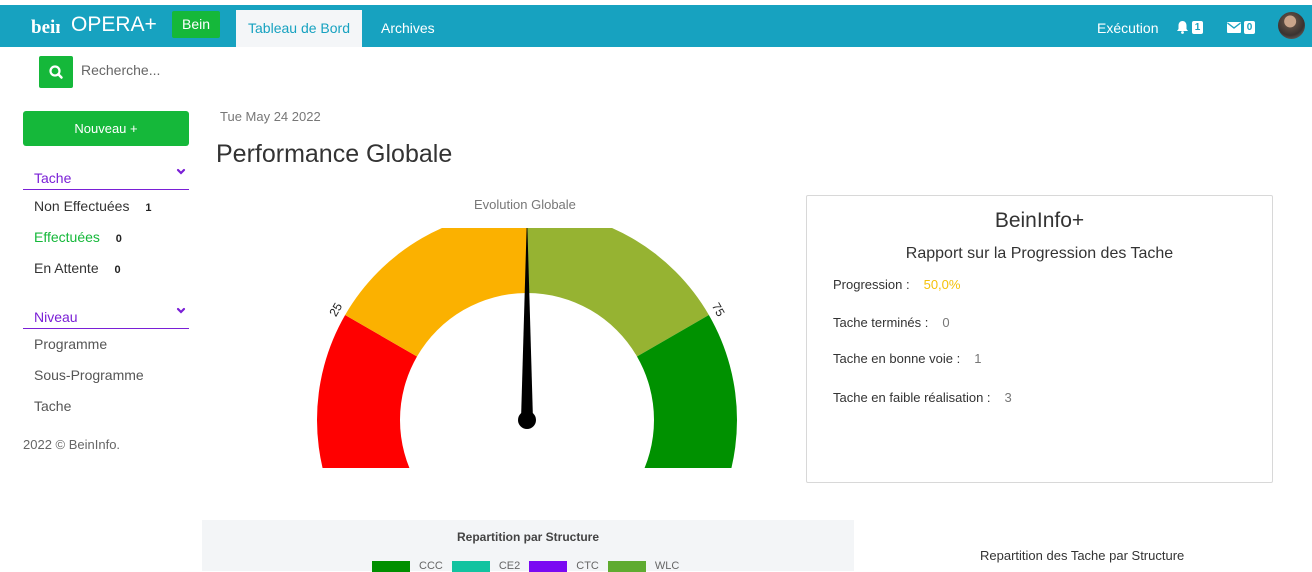 The height and width of the screenshot is (572, 1312). I want to click on brand-name: OPERA+, so click(114, 25).